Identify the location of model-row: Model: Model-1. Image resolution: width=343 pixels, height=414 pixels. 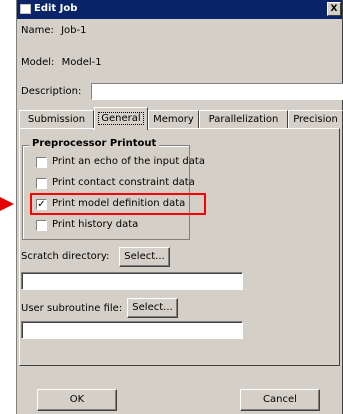
(61, 62).